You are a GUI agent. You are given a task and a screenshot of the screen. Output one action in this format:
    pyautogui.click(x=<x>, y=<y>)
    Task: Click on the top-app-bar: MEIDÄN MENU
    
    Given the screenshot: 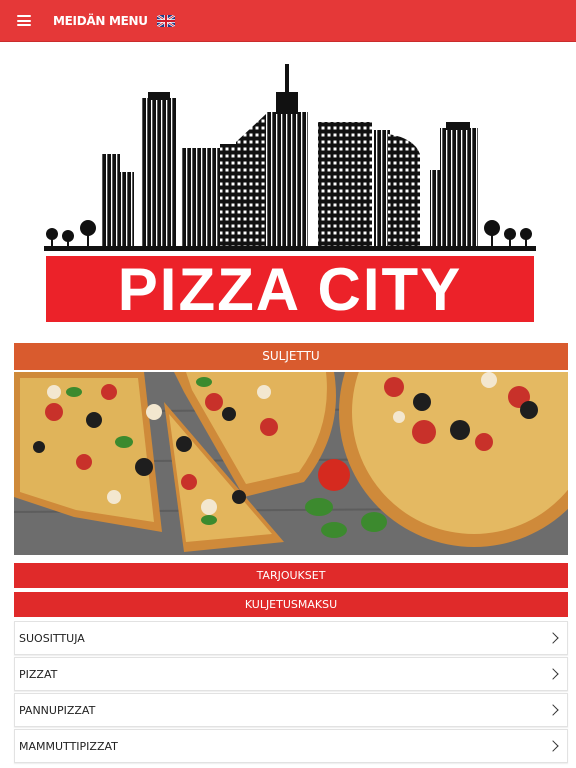 What is the action you would take?
    pyautogui.click(x=288, y=21)
    